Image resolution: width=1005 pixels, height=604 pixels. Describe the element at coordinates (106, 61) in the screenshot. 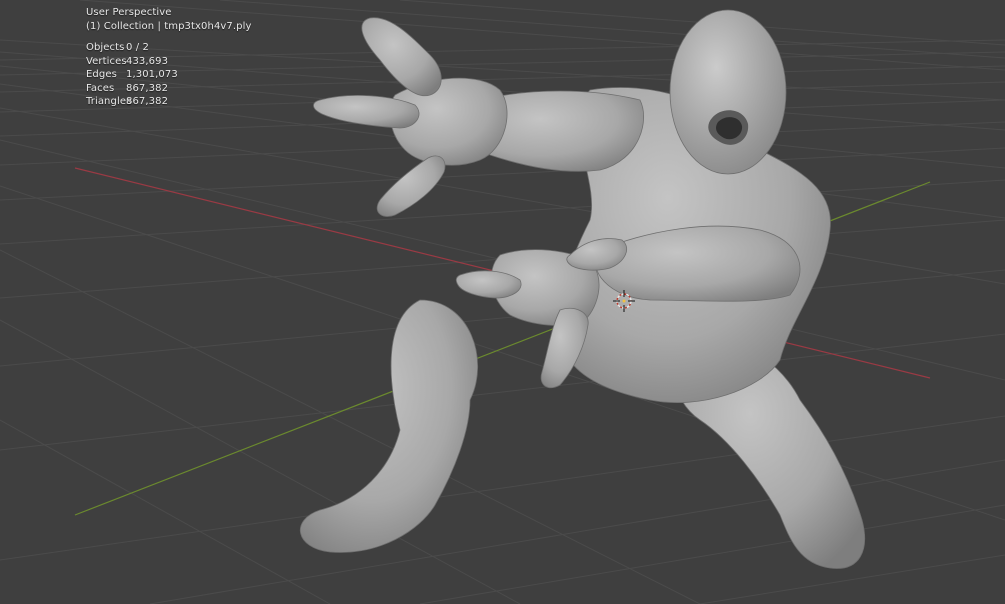

I see `stat-label: Vertices` at that location.